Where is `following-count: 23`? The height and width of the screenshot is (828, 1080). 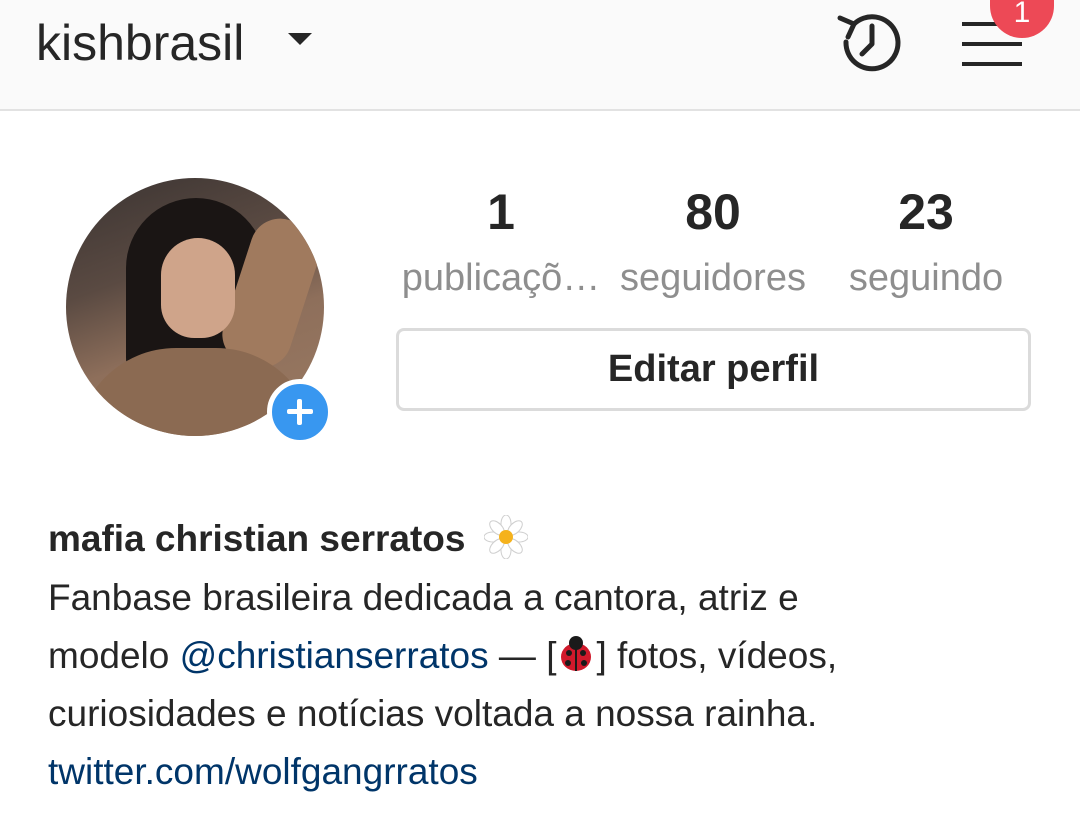 following-count: 23 is located at coordinates (926, 212).